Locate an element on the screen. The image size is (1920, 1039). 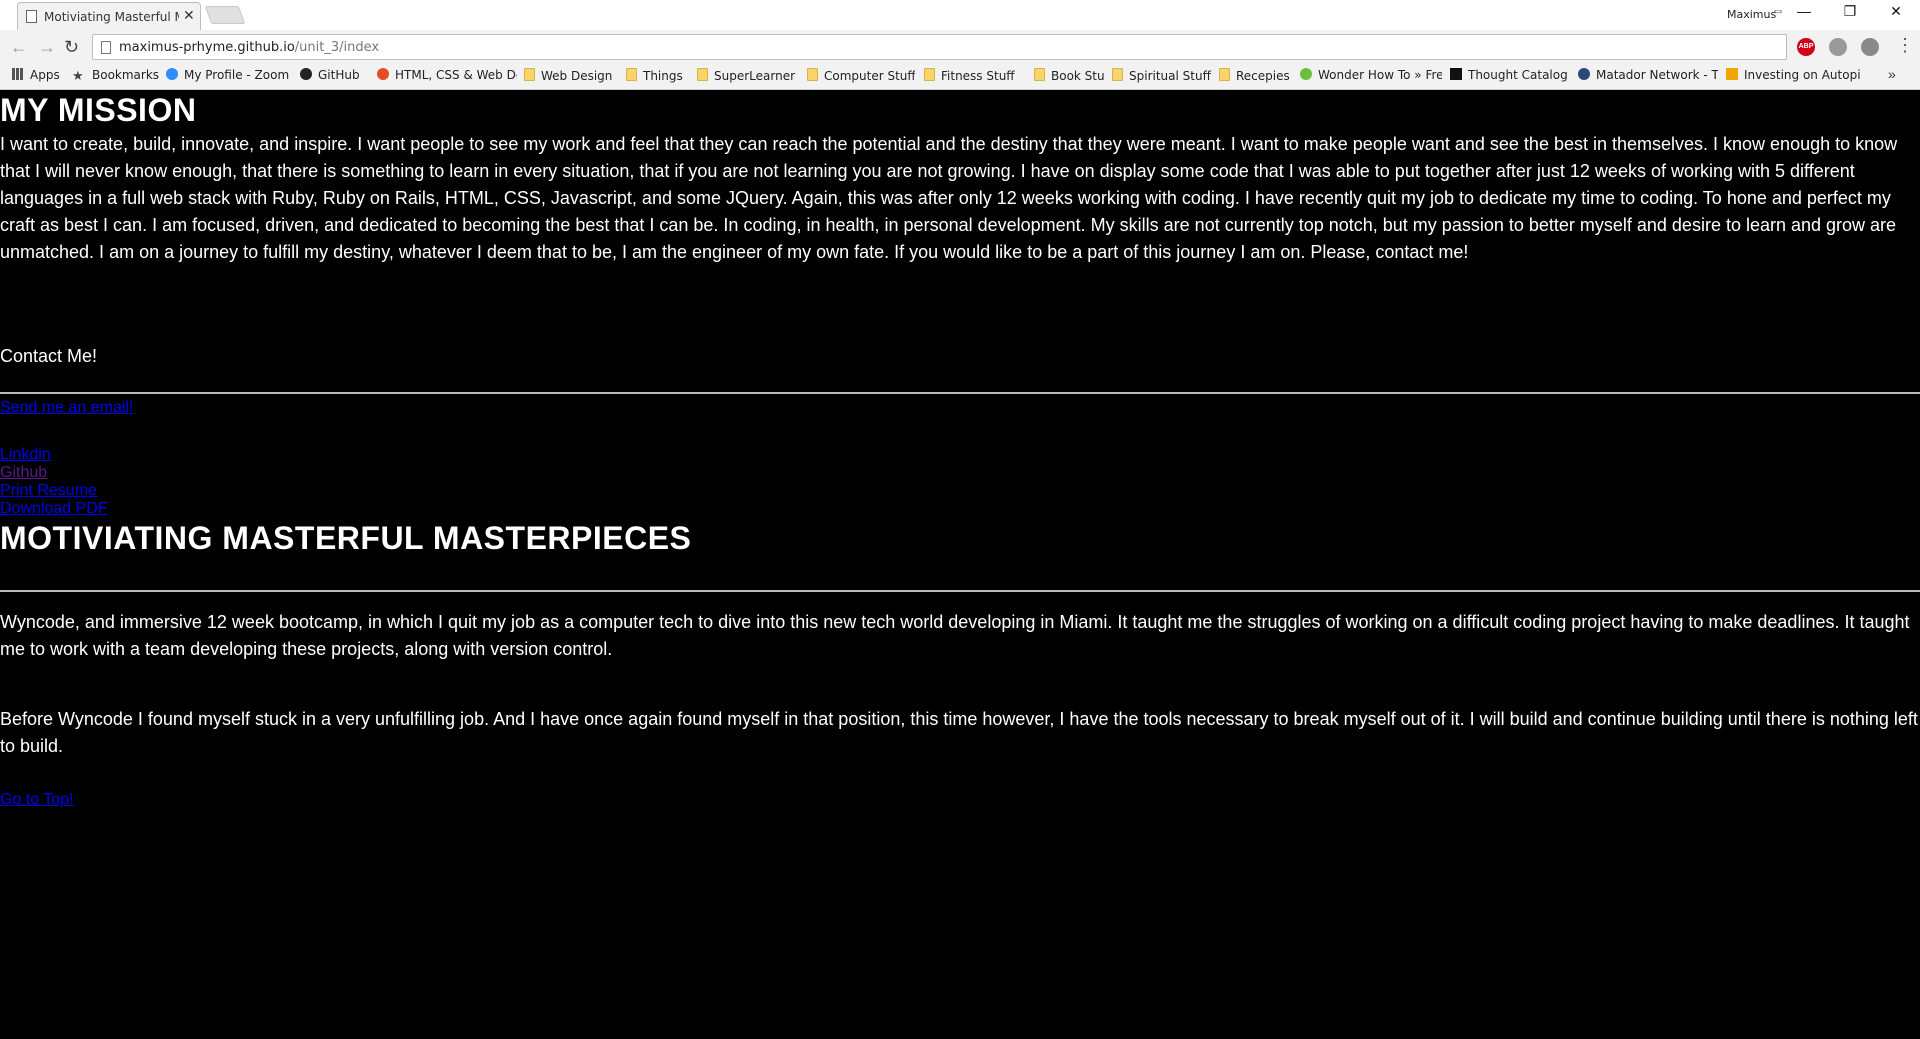
browser-menu-icon: ⋮ is located at coordinates (1905, 45).